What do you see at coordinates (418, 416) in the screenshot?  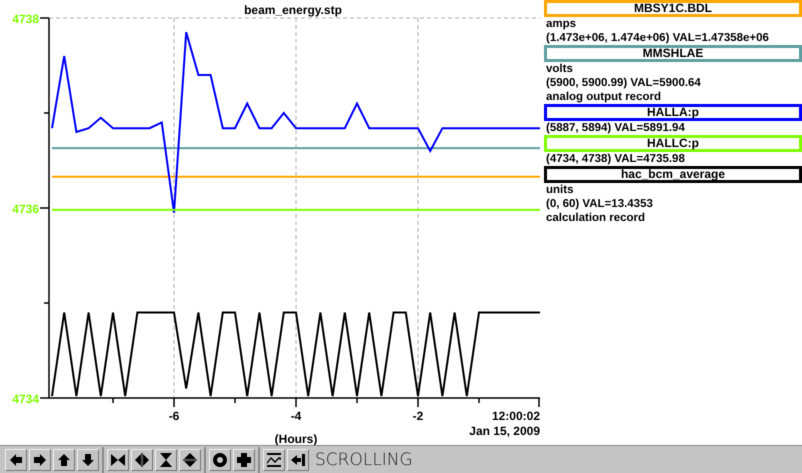 I see `x-tick-label: -2` at bounding box center [418, 416].